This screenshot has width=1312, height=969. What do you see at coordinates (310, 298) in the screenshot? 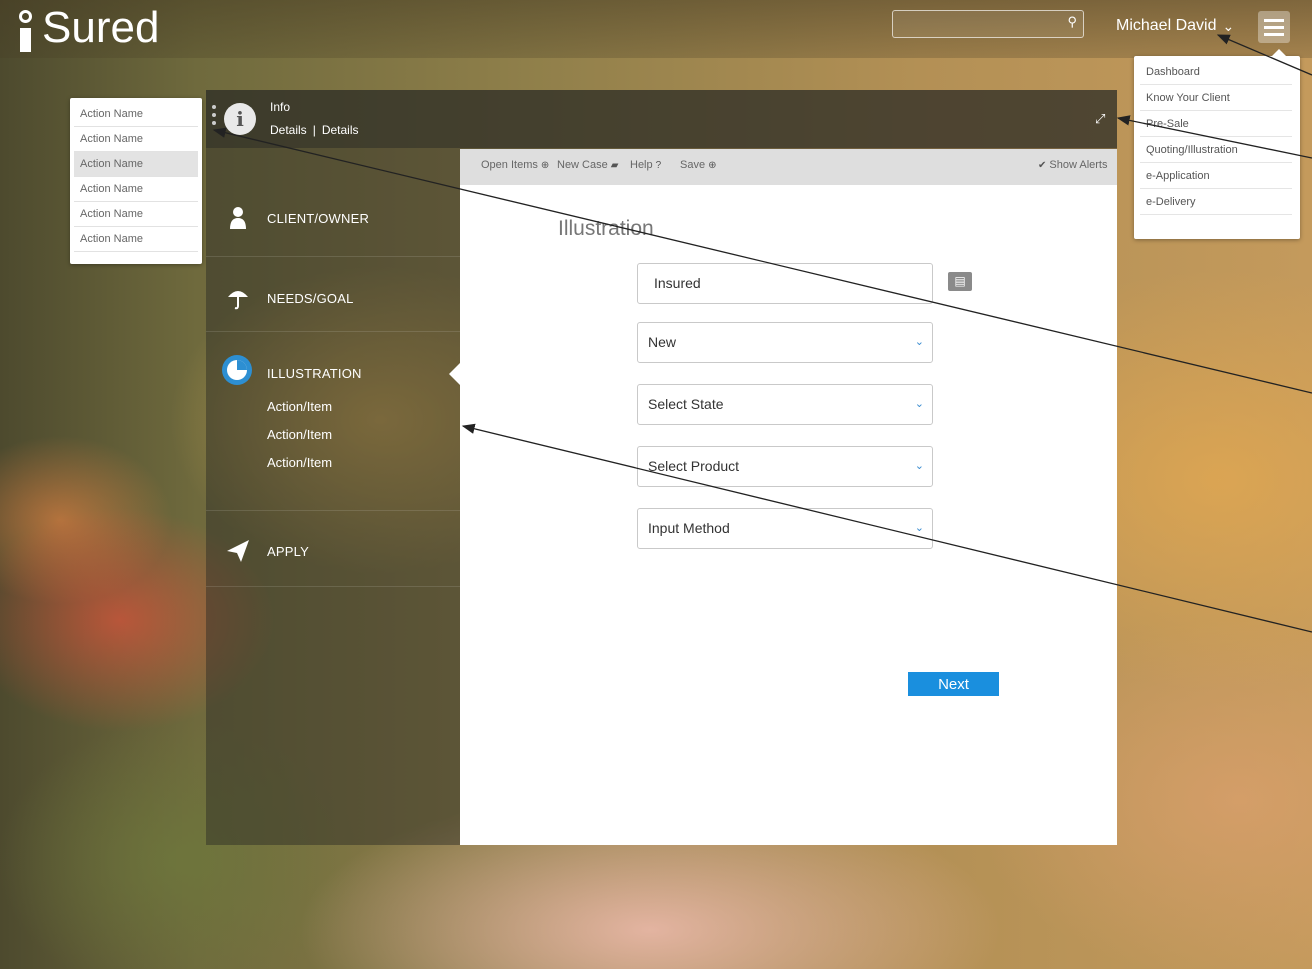
I see `sidebar-item-label: NEEDS/GOAL` at bounding box center [310, 298].